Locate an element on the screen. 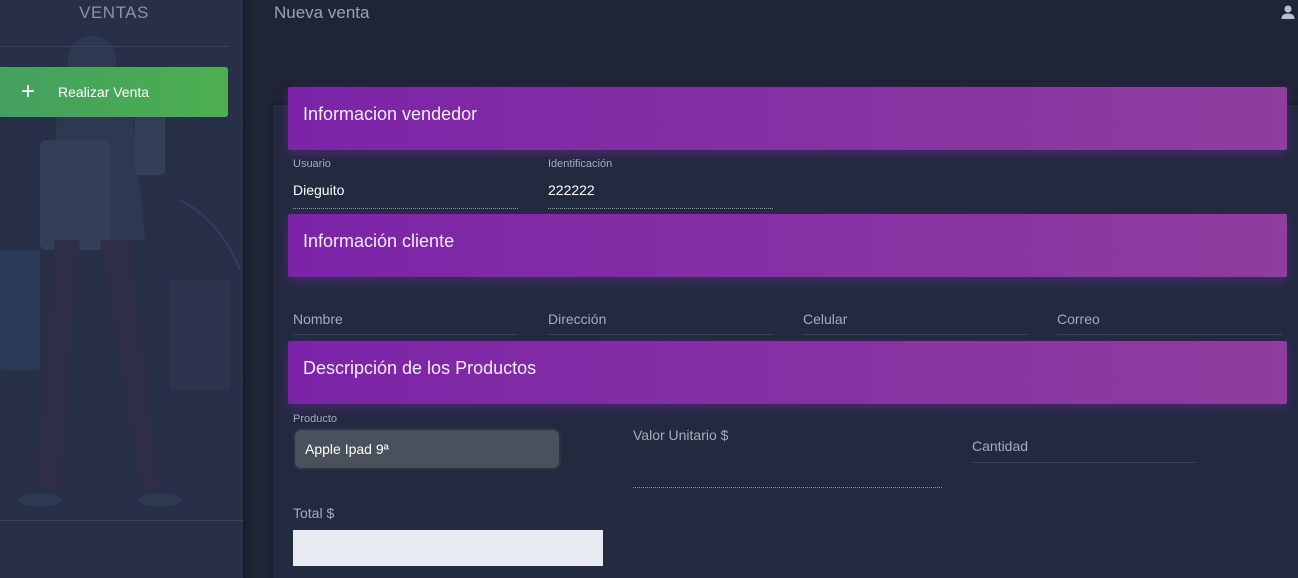 The image size is (1298, 578). sidebar-title: VENTAS is located at coordinates (114, 12).